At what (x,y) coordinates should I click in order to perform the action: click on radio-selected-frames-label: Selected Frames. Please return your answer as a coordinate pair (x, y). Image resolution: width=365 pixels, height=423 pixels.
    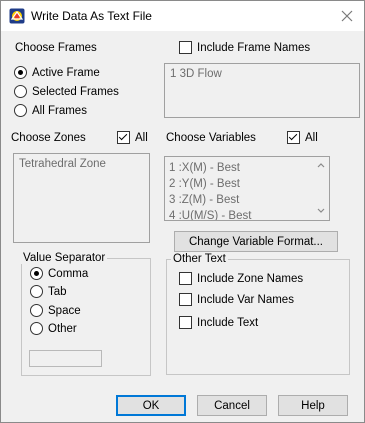
    Looking at the image, I should click on (75, 92).